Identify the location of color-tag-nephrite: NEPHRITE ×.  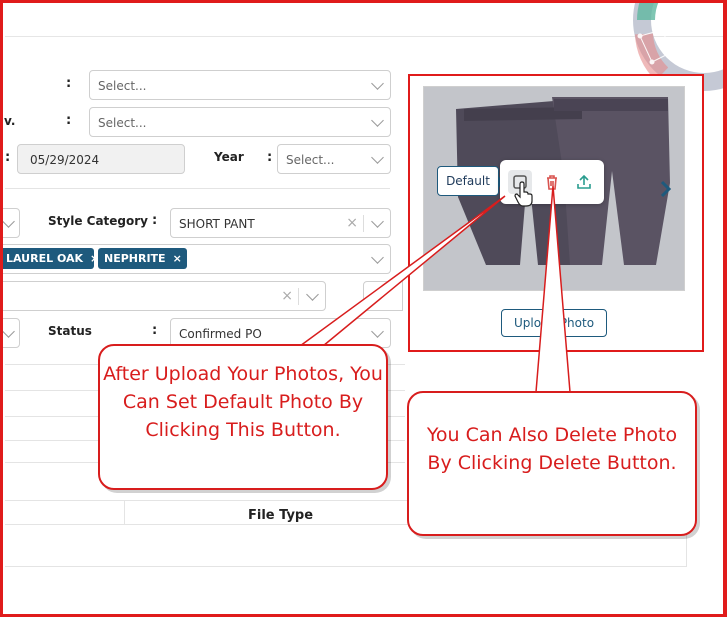
(142, 258).